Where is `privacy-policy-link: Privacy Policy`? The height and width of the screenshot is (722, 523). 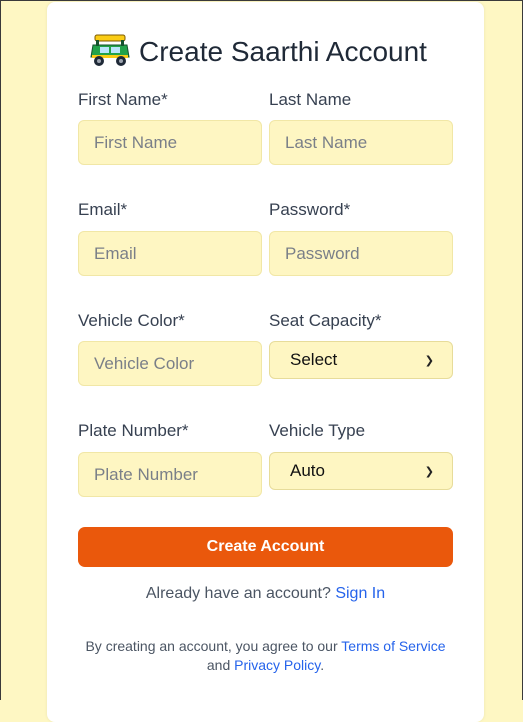 privacy-policy-link: Privacy Policy is located at coordinates (277, 665).